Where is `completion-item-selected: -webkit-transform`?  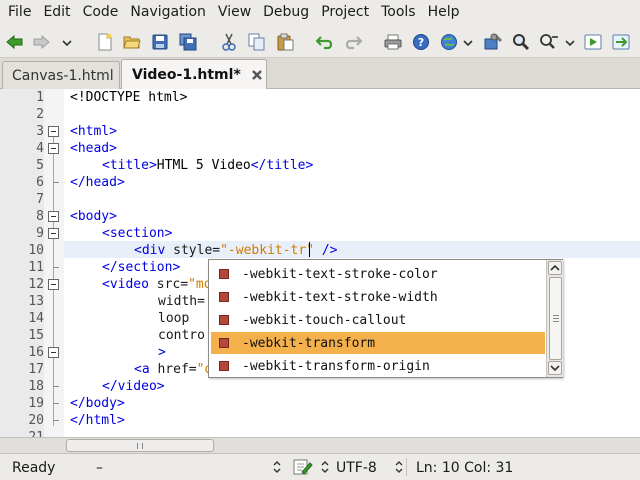
completion-item-selected: -webkit-transform is located at coordinates (378, 343).